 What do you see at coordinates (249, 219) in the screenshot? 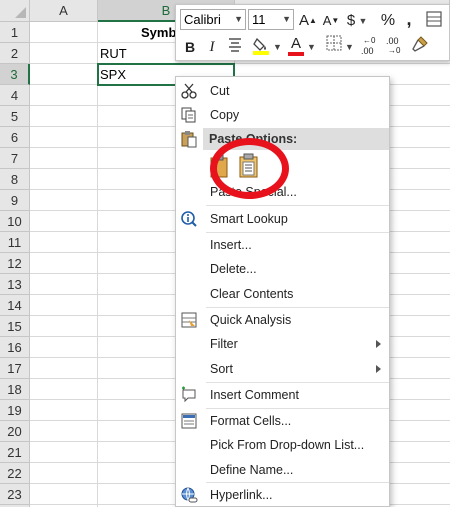
I see `menu-item-label: Smart Lookup` at bounding box center [249, 219].